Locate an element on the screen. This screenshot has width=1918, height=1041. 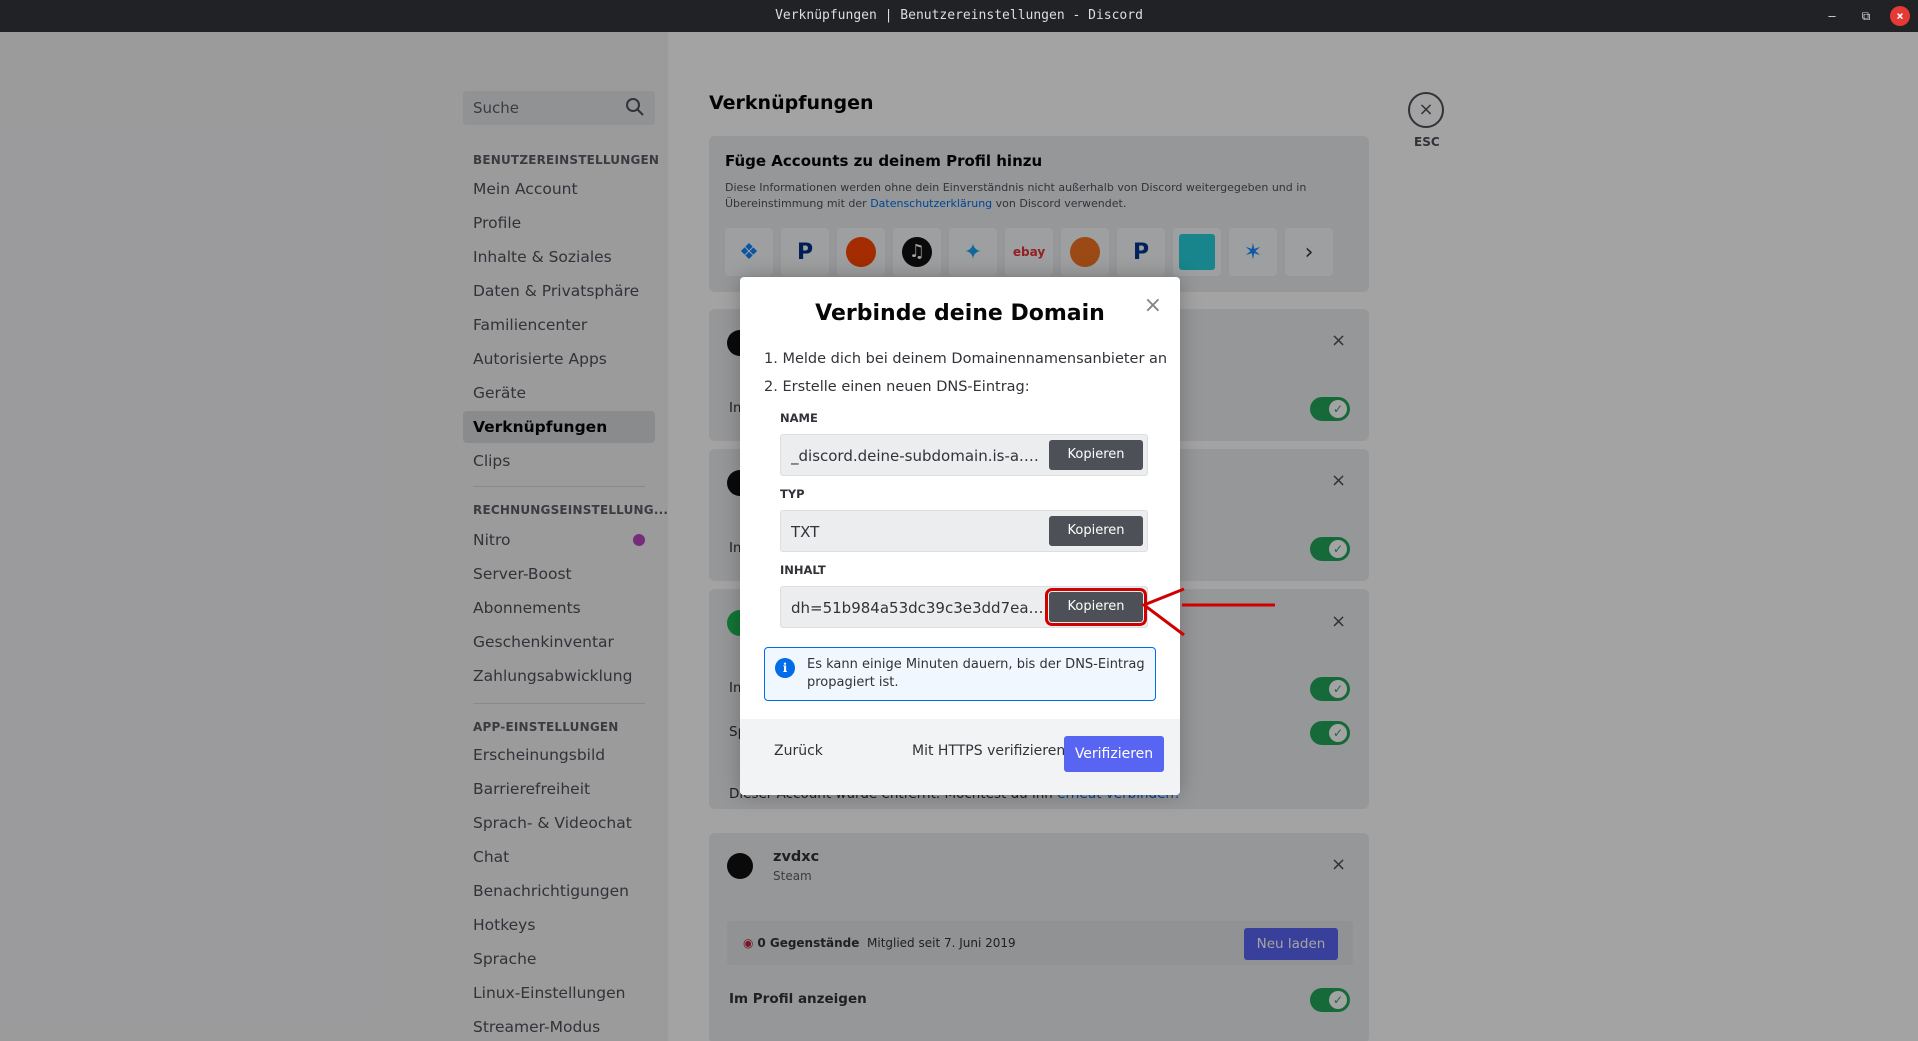
info-icon: i is located at coordinates (785, 668).